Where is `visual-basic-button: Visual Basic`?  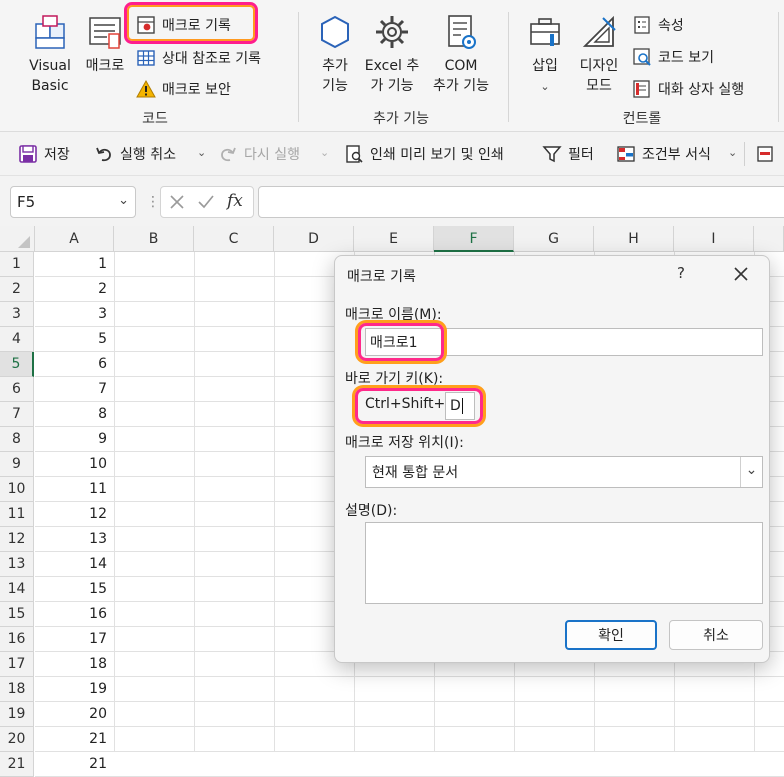 visual-basic-button: Visual Basic is located at coordinates (50, 54).